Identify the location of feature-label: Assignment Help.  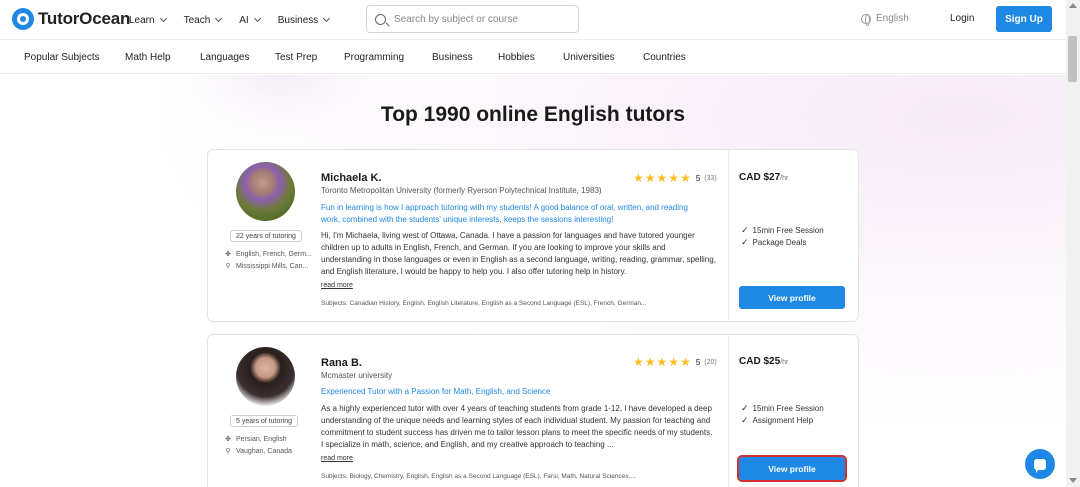
(783, 420).